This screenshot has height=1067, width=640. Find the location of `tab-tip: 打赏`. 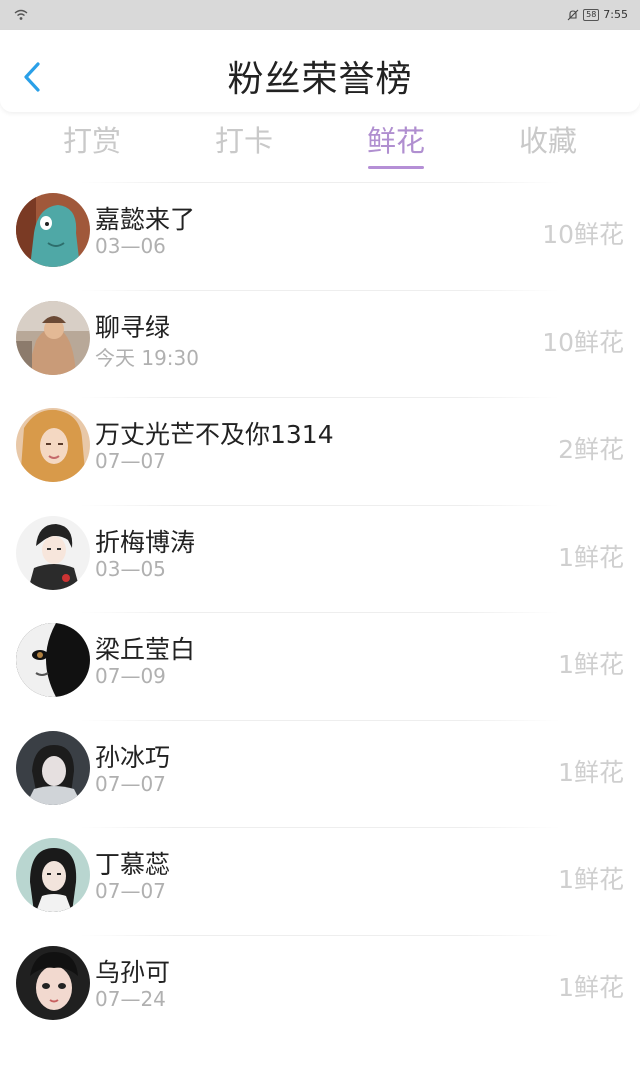

tab-tip: 打赏 is located at coordinates (92, 139).